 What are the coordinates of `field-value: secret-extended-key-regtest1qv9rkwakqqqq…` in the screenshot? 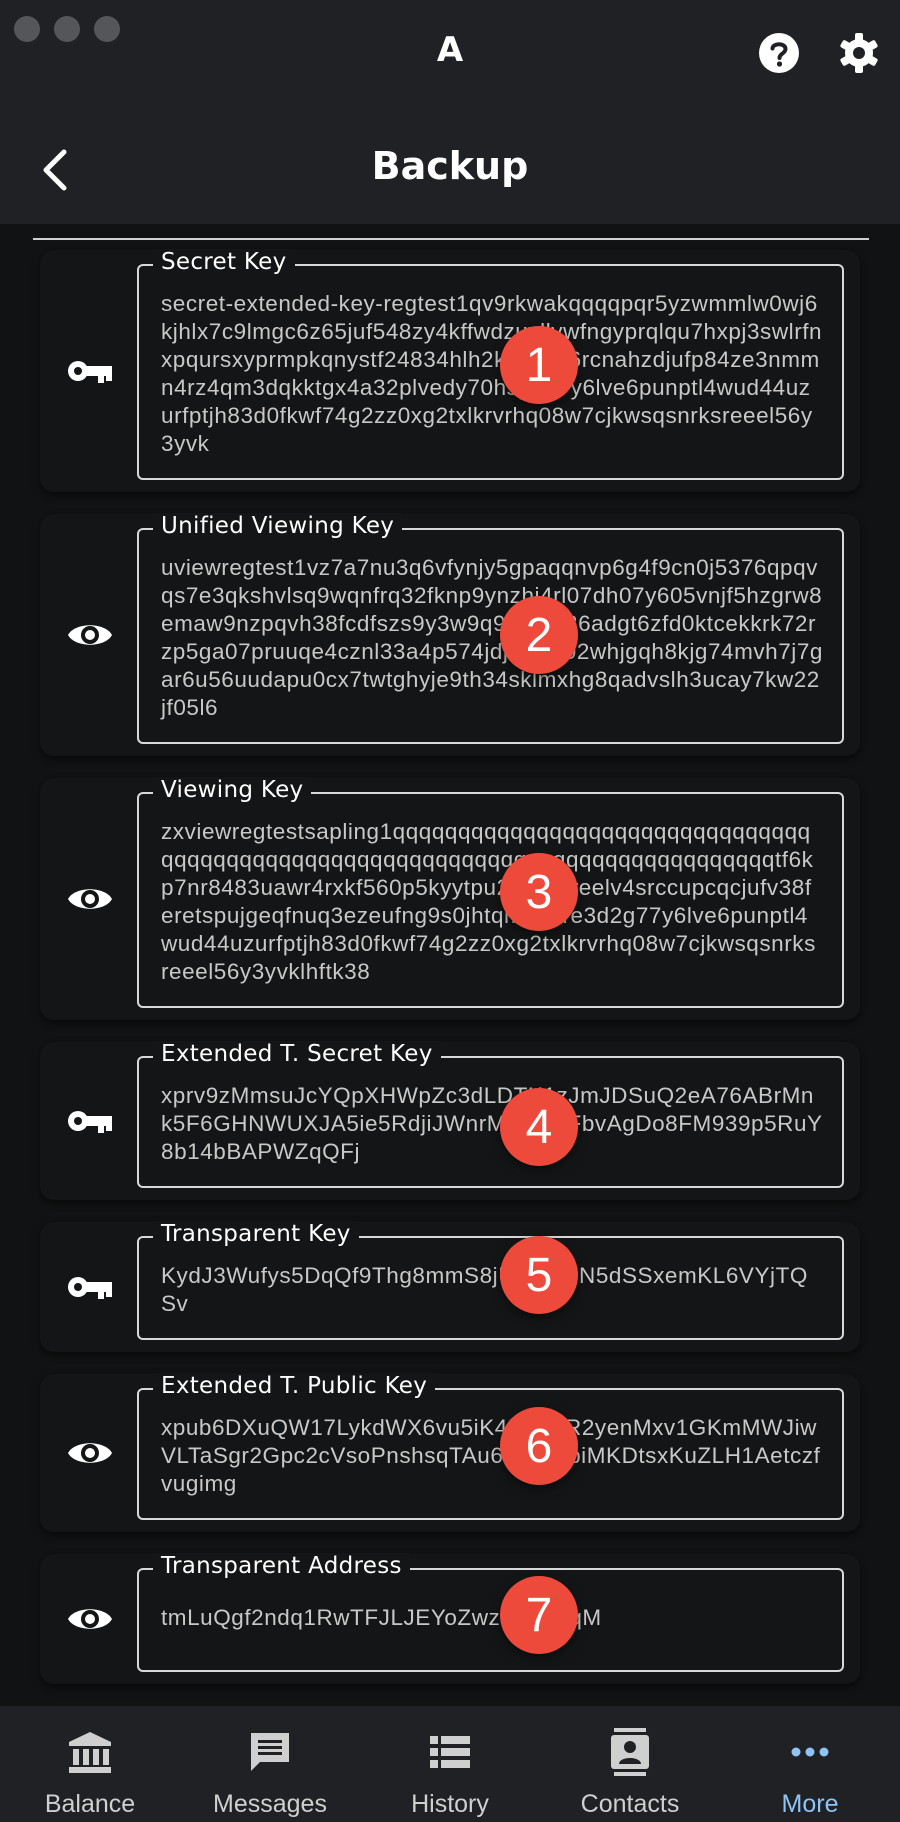 It's located at (492, 374).